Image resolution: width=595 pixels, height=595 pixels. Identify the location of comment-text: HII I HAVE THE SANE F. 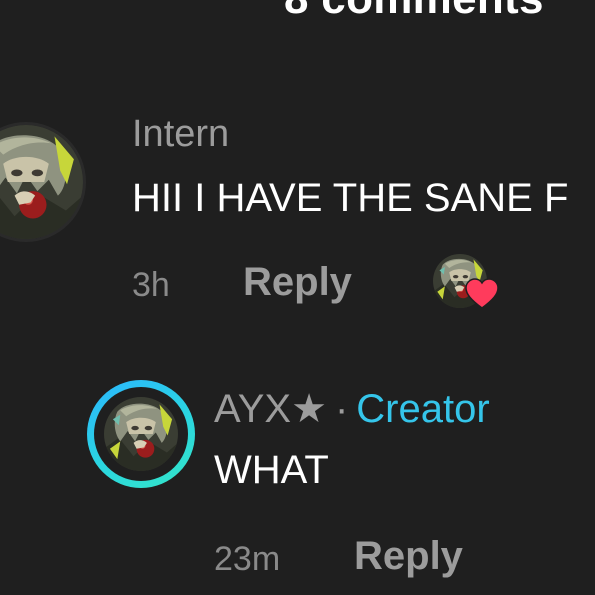
(350, 198).